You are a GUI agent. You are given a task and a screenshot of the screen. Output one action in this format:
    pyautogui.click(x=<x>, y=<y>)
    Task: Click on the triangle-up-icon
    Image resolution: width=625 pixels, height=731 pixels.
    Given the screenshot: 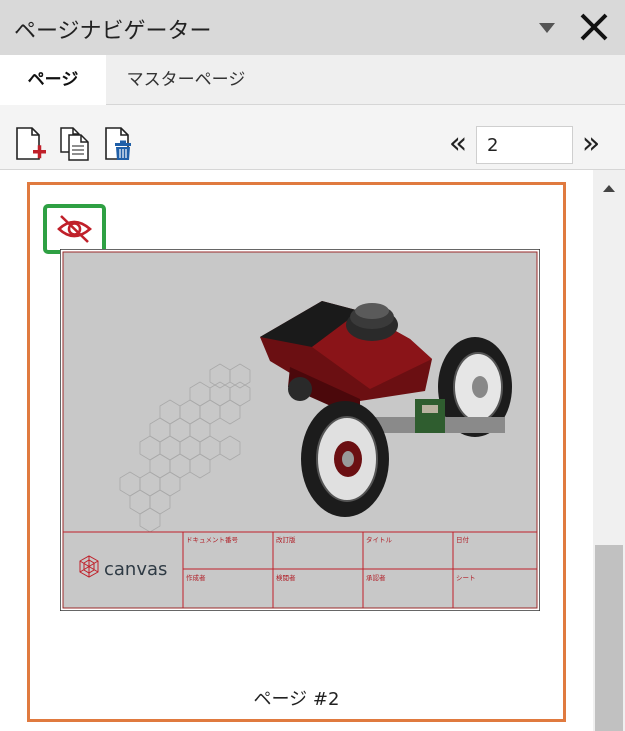 What is the action you would take?
    pyautogui.click(x=609, y=188)
    